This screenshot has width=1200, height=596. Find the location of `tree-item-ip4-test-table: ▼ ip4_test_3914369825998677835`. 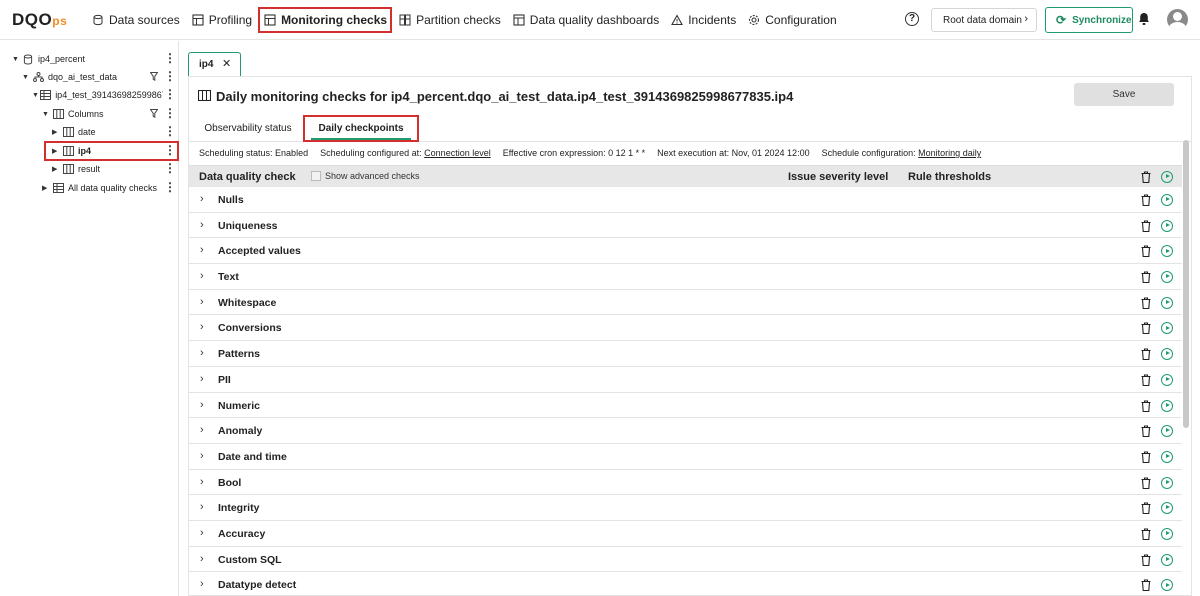

tree-item-ip4-test-table: ▼ ip4_test_3914369825998677835 is located at coordinates (97, 95).